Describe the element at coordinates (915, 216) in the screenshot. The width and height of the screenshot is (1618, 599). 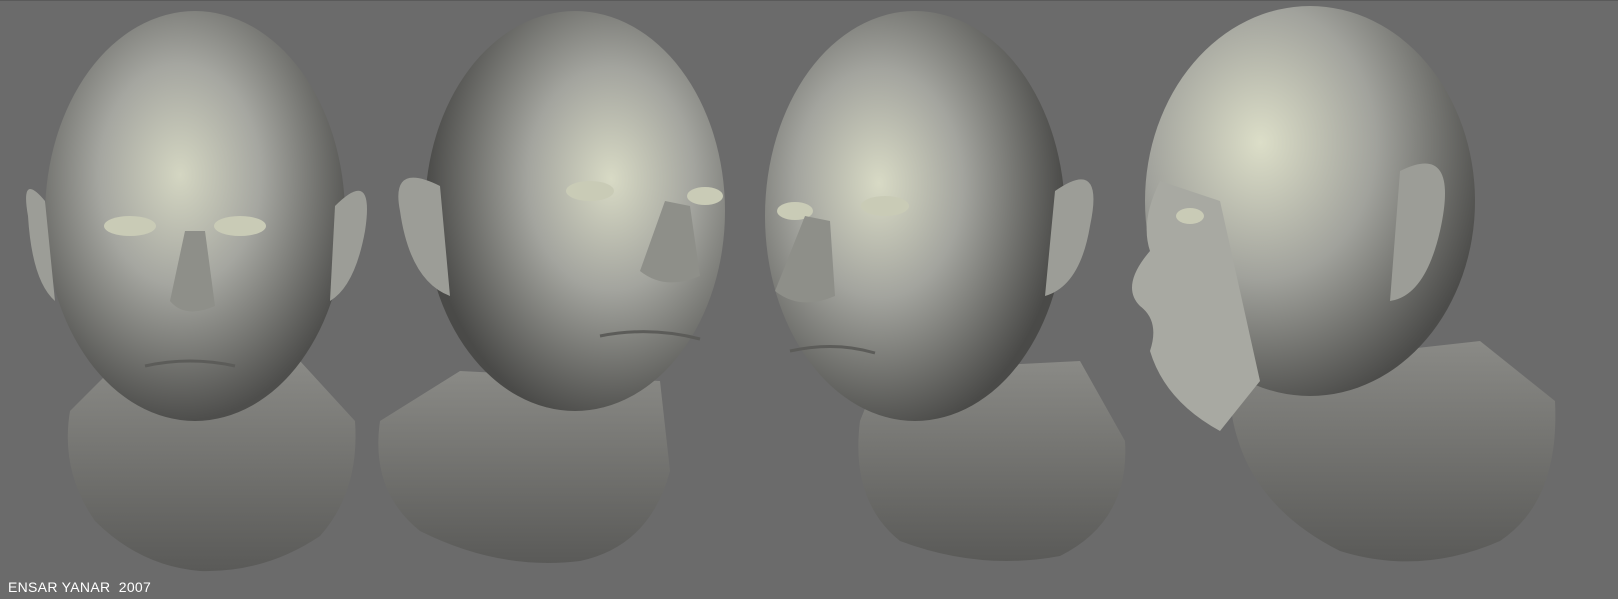
I see `bust-tqr-head` at that location.